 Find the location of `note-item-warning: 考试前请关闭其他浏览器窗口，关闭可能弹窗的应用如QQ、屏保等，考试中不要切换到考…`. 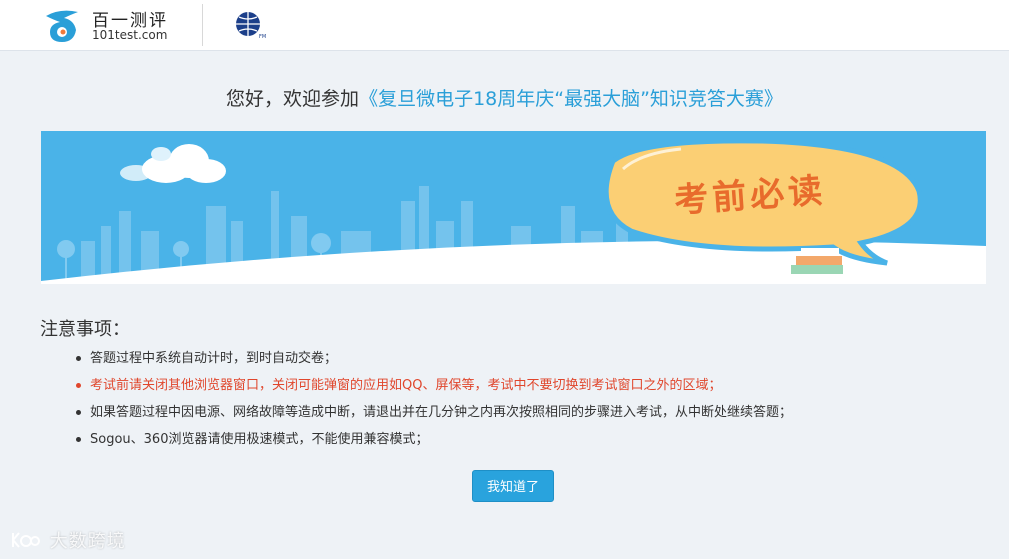

note-item-warning: 考试前请关闭其他浏览器窗口，关闭可能弹窗的应用如QQ、屏保等，考试中不要切换到考… is located at coordinates (434, 385).